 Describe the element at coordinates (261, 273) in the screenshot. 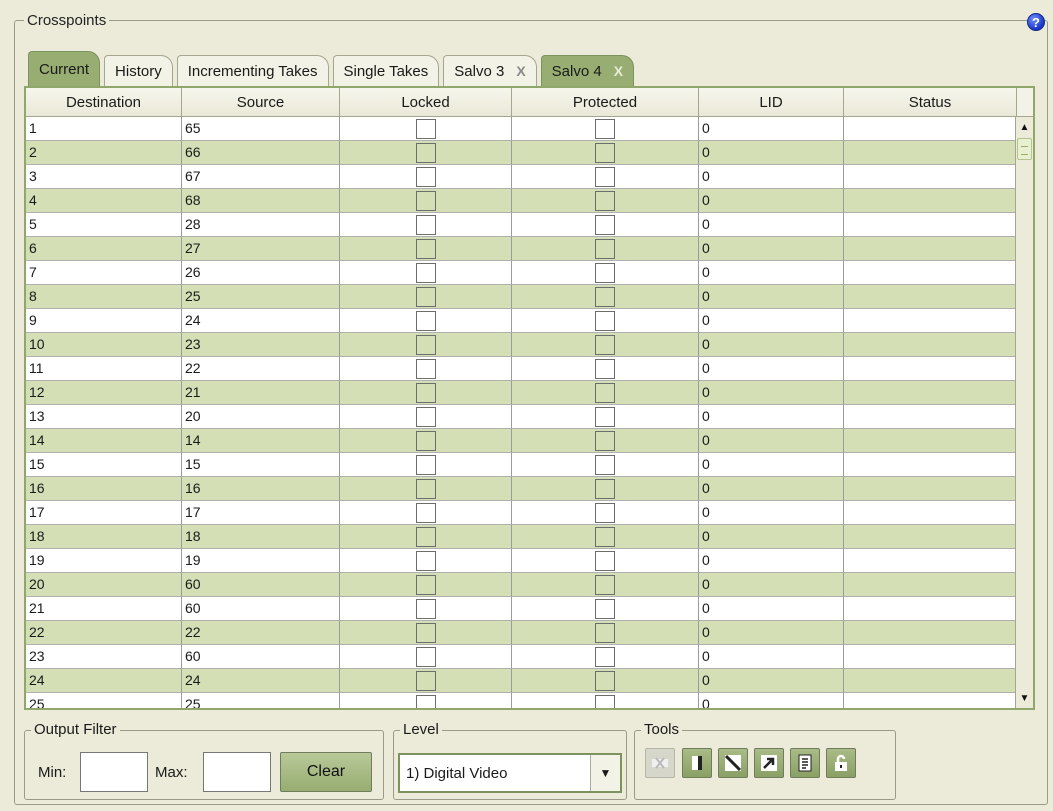

I see `source-cell: 26` at that location.